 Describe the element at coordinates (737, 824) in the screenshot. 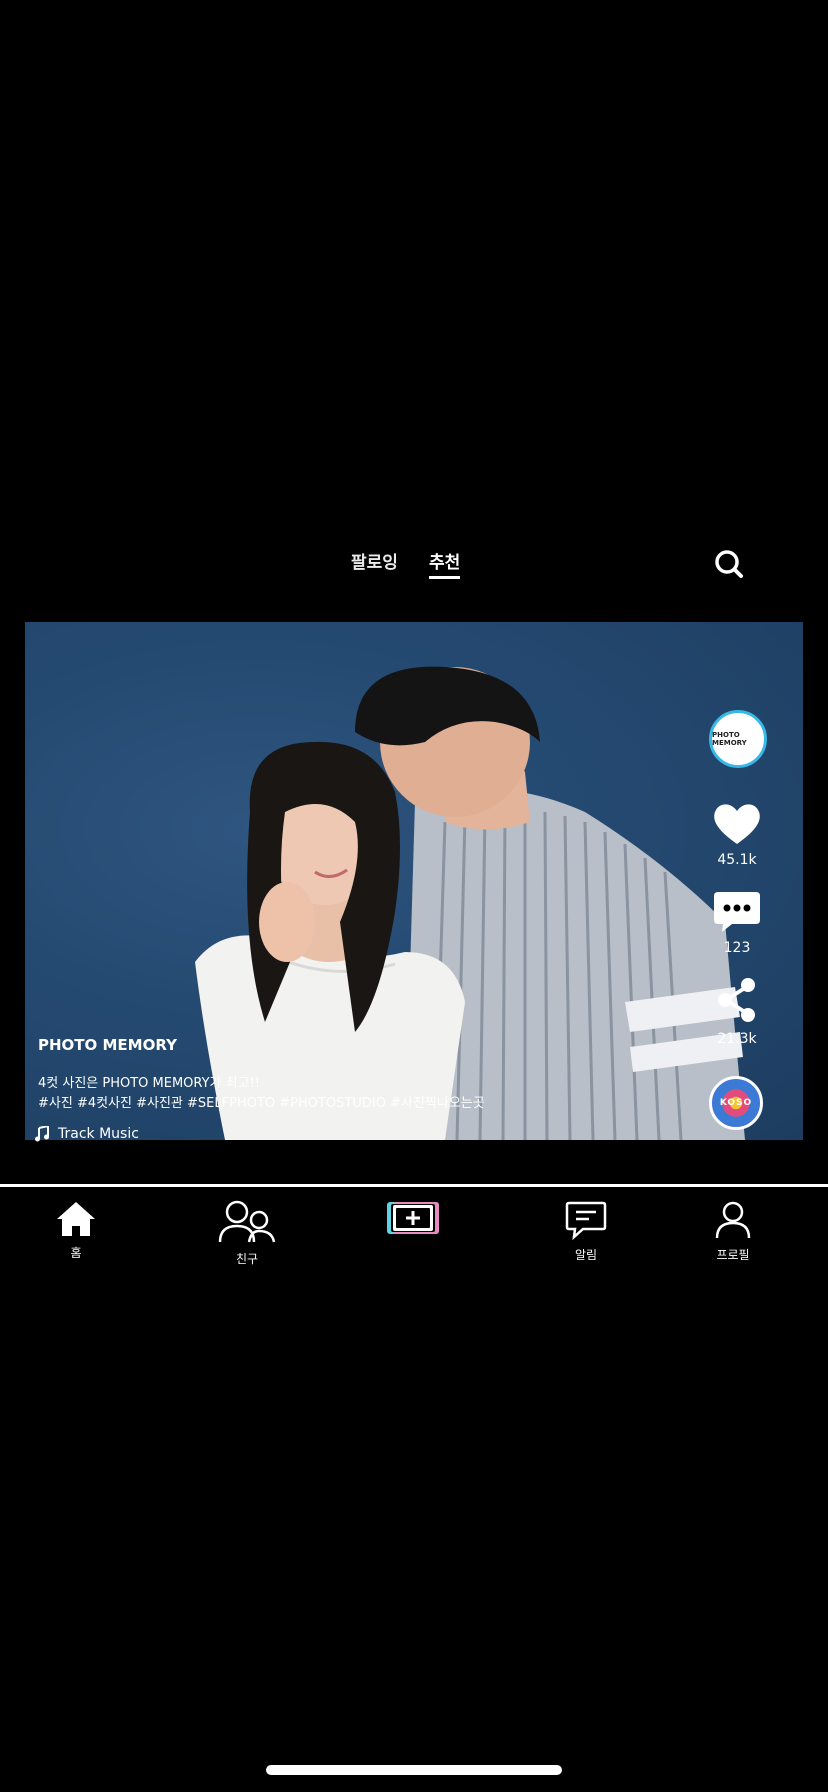

I see `heart-icon` at that location.